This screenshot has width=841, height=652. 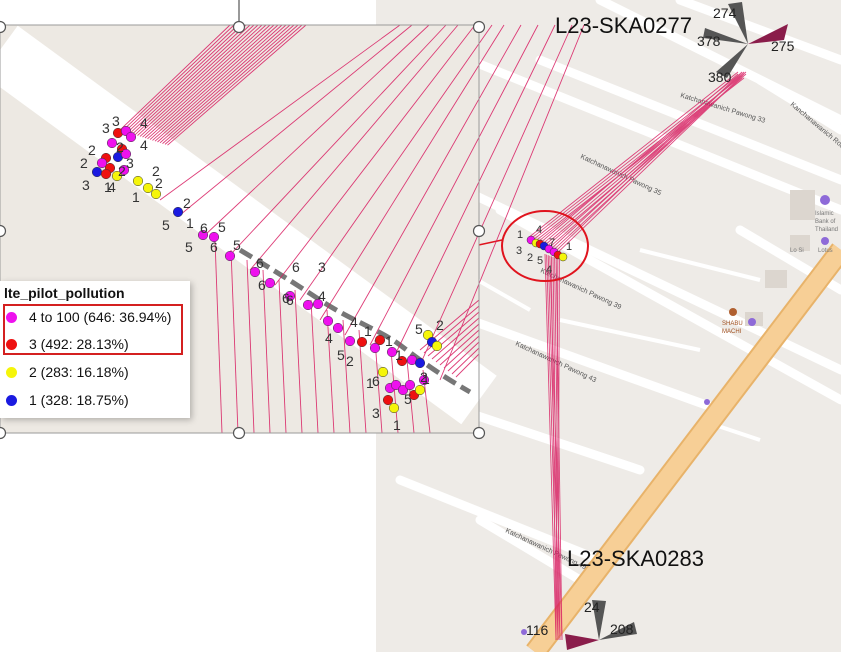 I want to click on sector-label: 116, so click(x=537, y=630).